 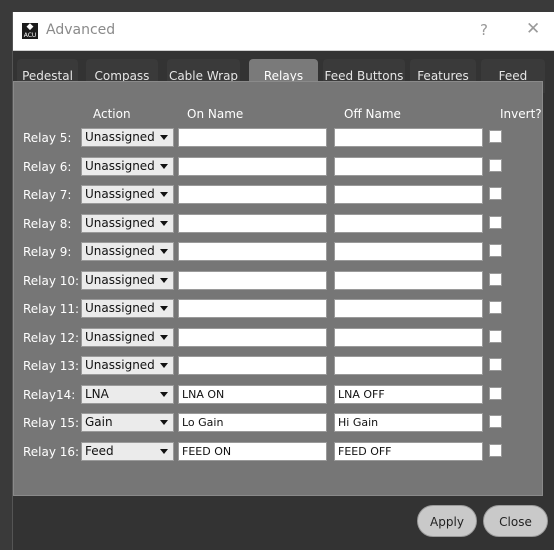 What do you see at coordinates (252, 394) in the screenshot?
I see `on-name-field: LNA ON` at bounding box center [252, 394].